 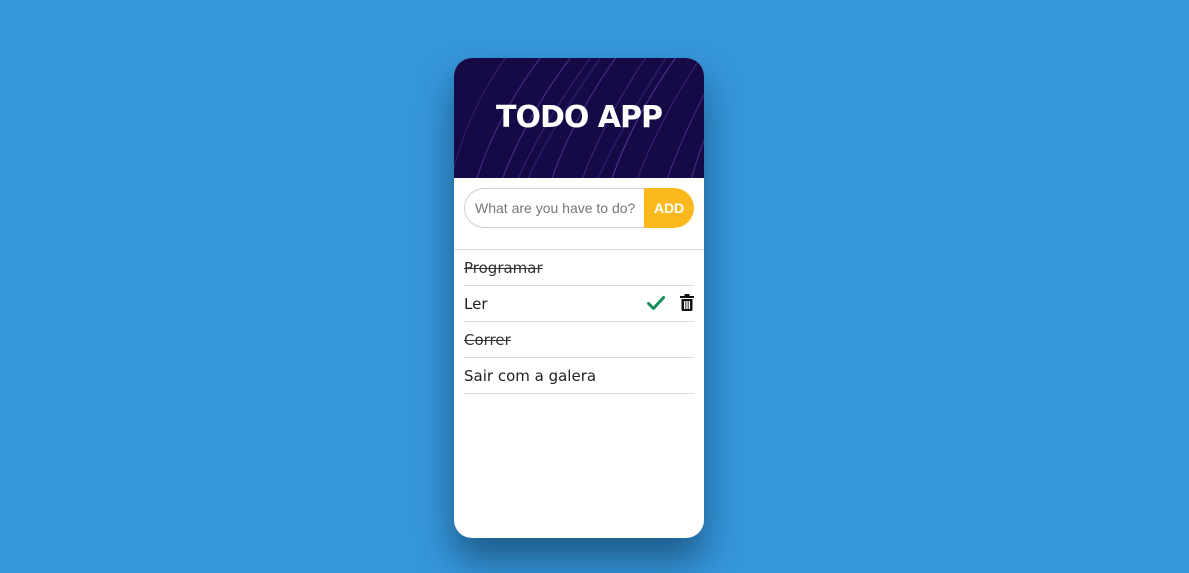 I want to click on add-todo-form: ADD, so click(x=579, y=208).